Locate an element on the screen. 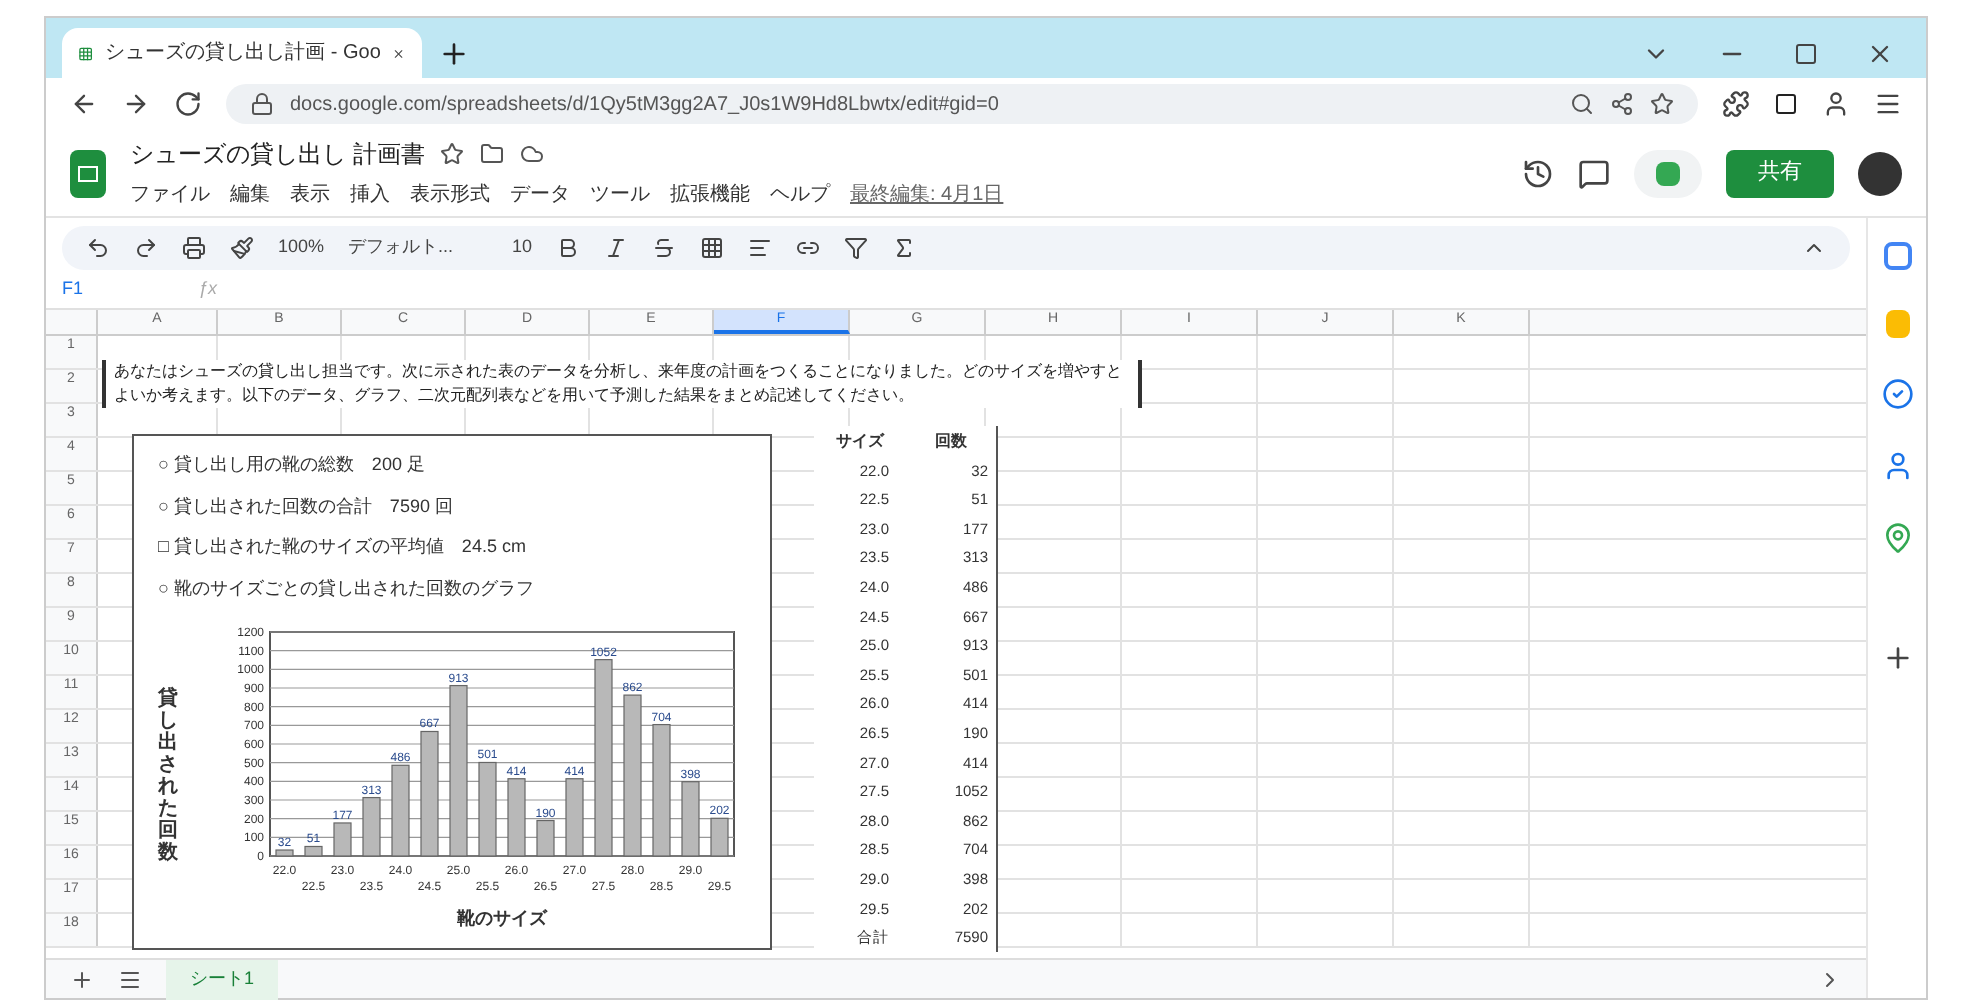 The width and height of the screenshot is (1970, 1004). cloud-icon is located at coordinates (532, 154).